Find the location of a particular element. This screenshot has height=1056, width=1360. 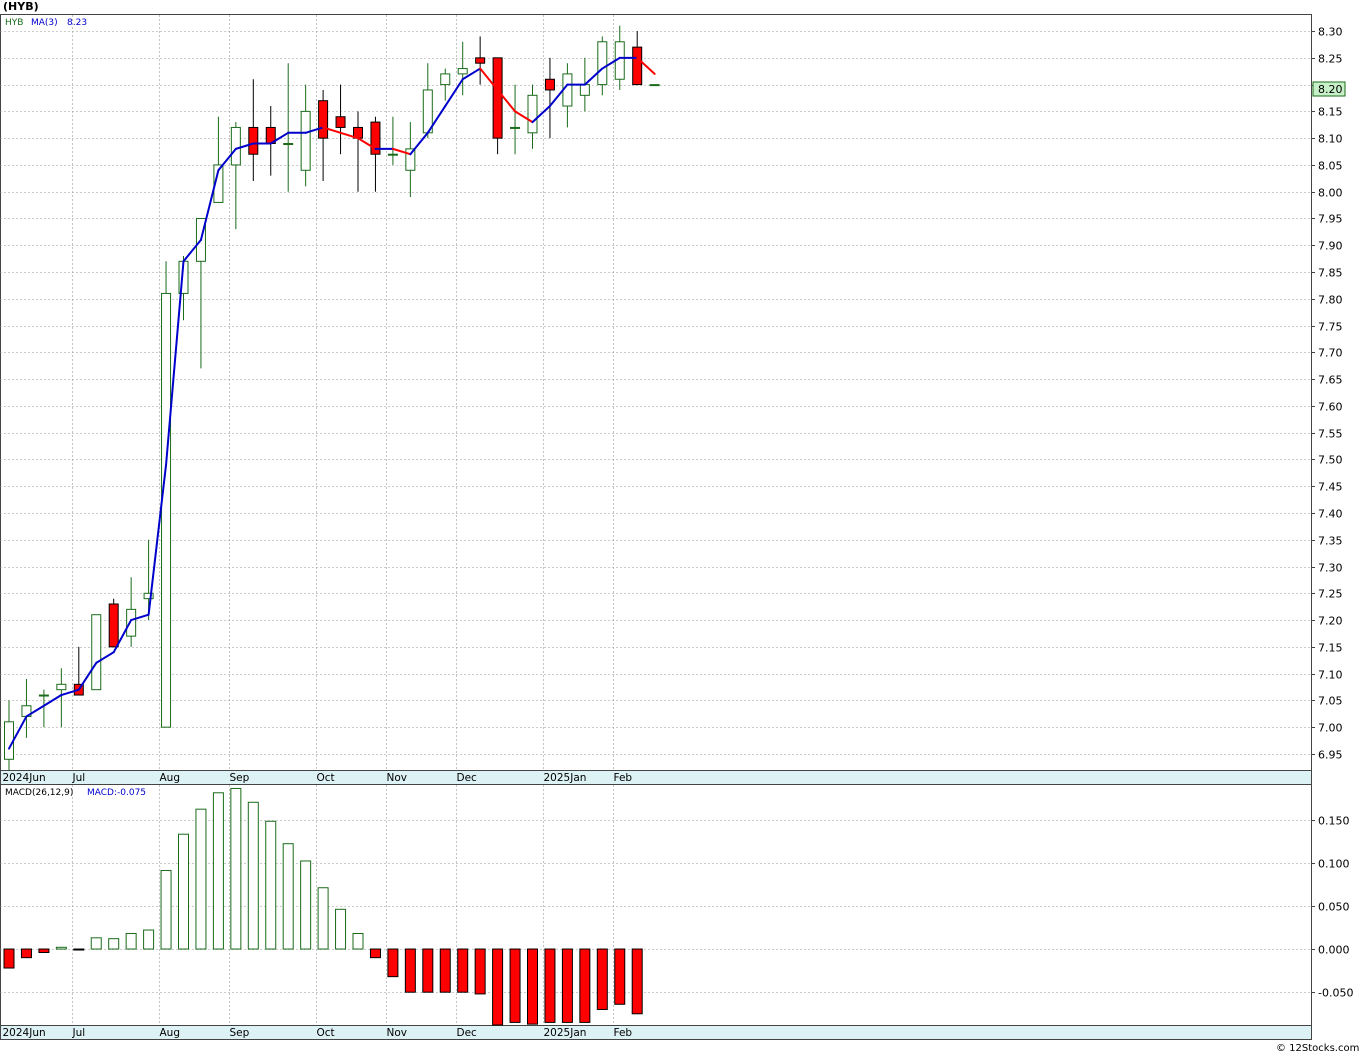

price-tick-label: 7.85 is located at coordinates (1330, 273).